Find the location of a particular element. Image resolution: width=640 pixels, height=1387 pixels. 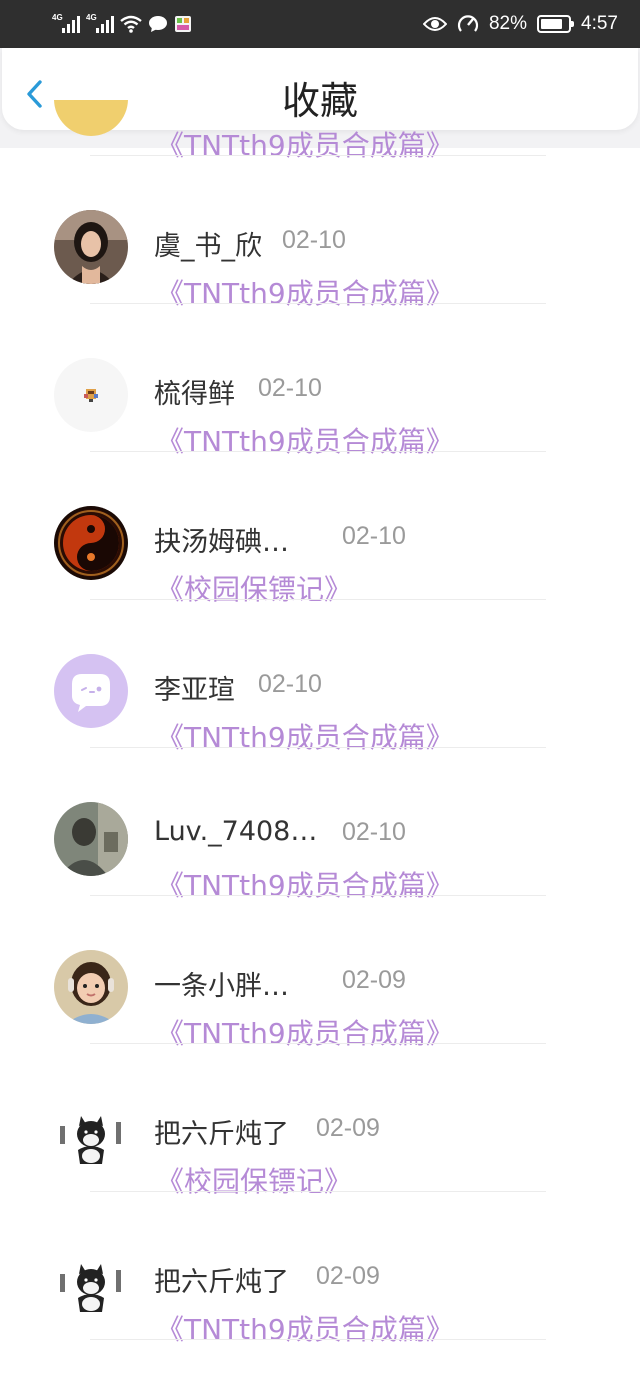

avatar-portrait-image is located at coordinates (91, 247).